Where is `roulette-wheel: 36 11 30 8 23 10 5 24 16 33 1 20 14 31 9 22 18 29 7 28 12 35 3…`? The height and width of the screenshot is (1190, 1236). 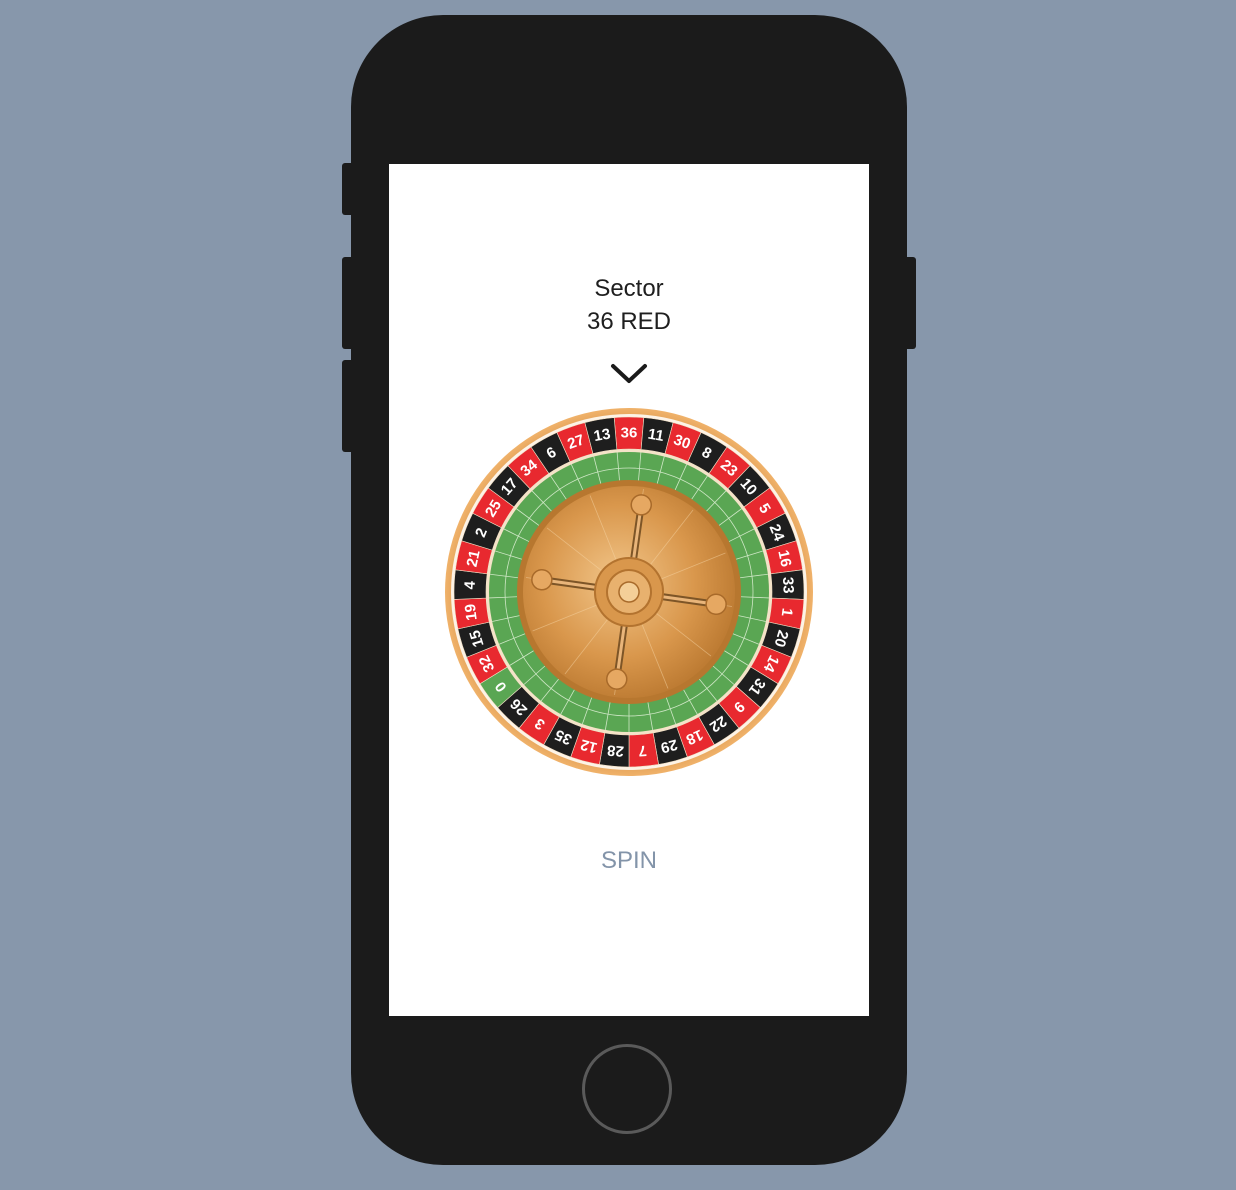
roulette-wheel: 36 11 30 8 23 10 5 24 16 33 1 20 14 31 9 22 18 29 7 28 12 35 3… is located at coordinates (629, 592).